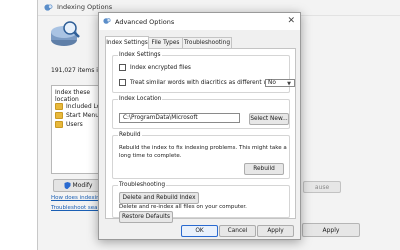  I want to click on close-icon: ✕, so click(291, 21).